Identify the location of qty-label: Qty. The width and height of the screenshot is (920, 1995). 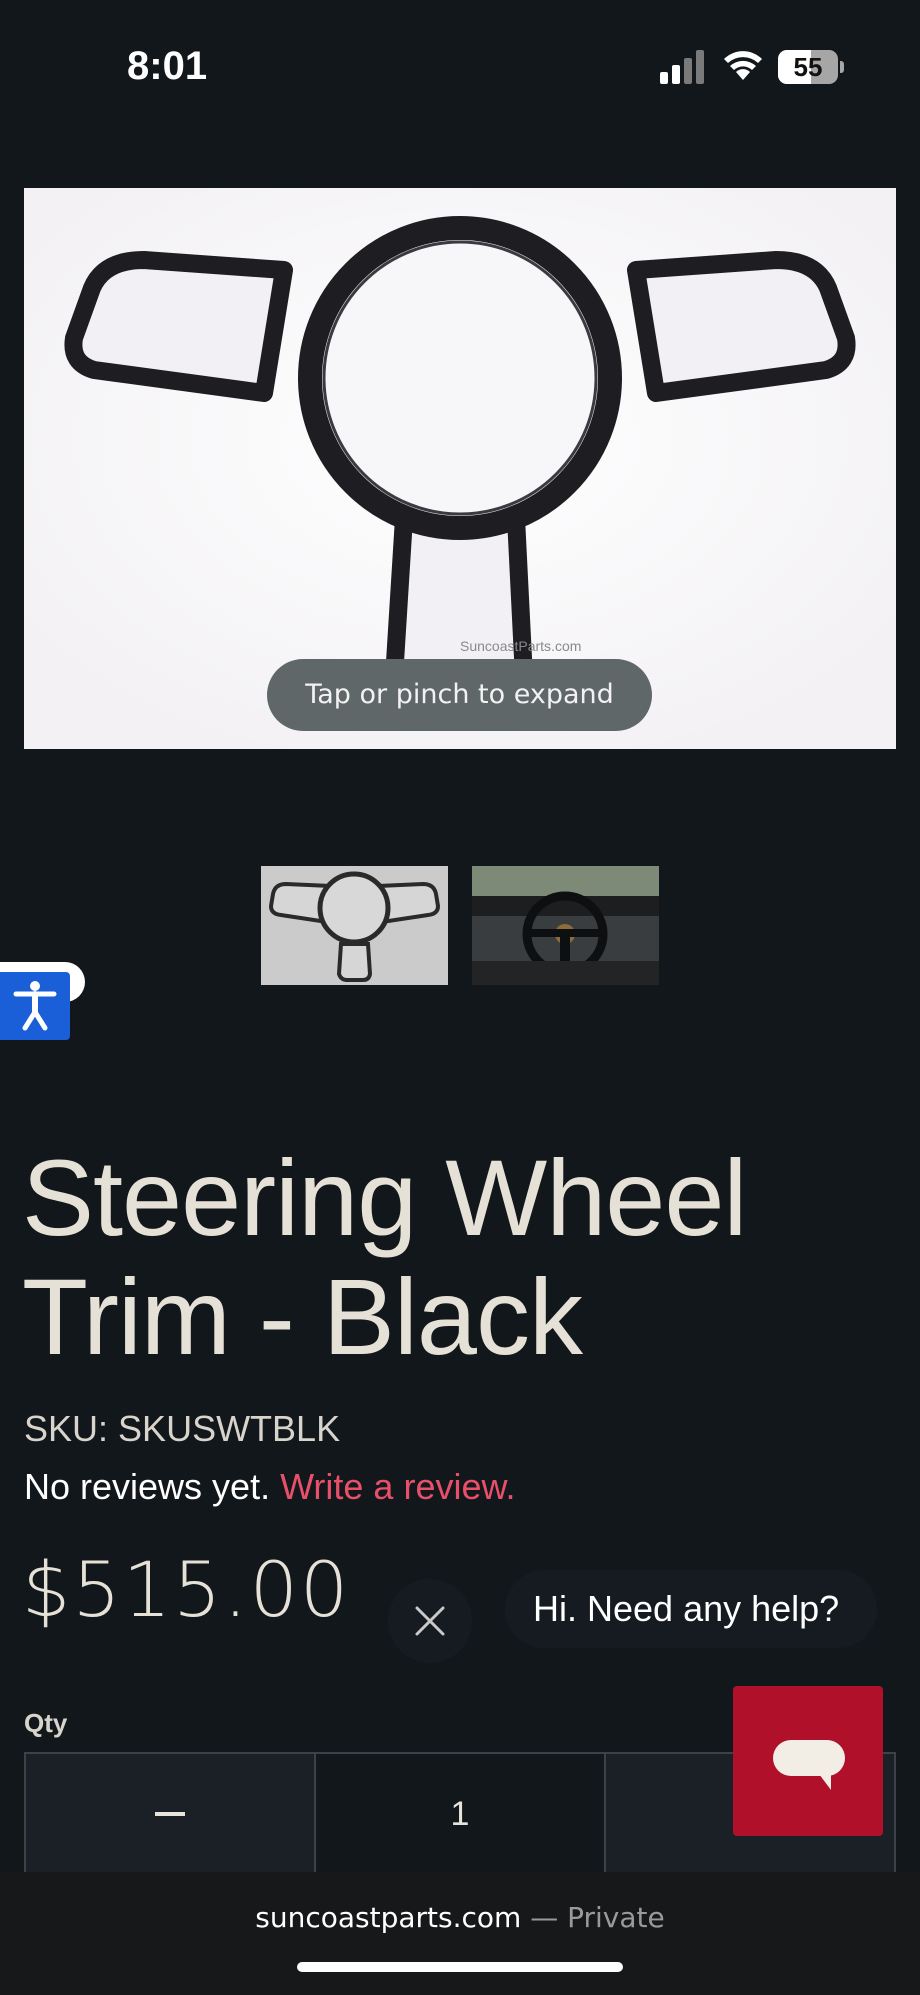
(46, 1723).